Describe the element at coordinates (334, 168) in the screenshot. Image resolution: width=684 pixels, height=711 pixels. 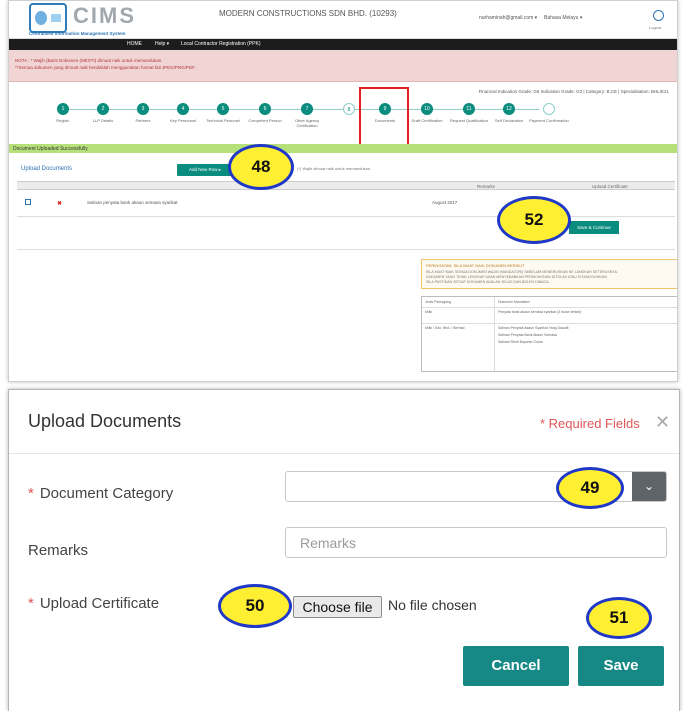
I see `mandatory-note: (*) Wajib dimuat naik untuk memandukan.` at that location.